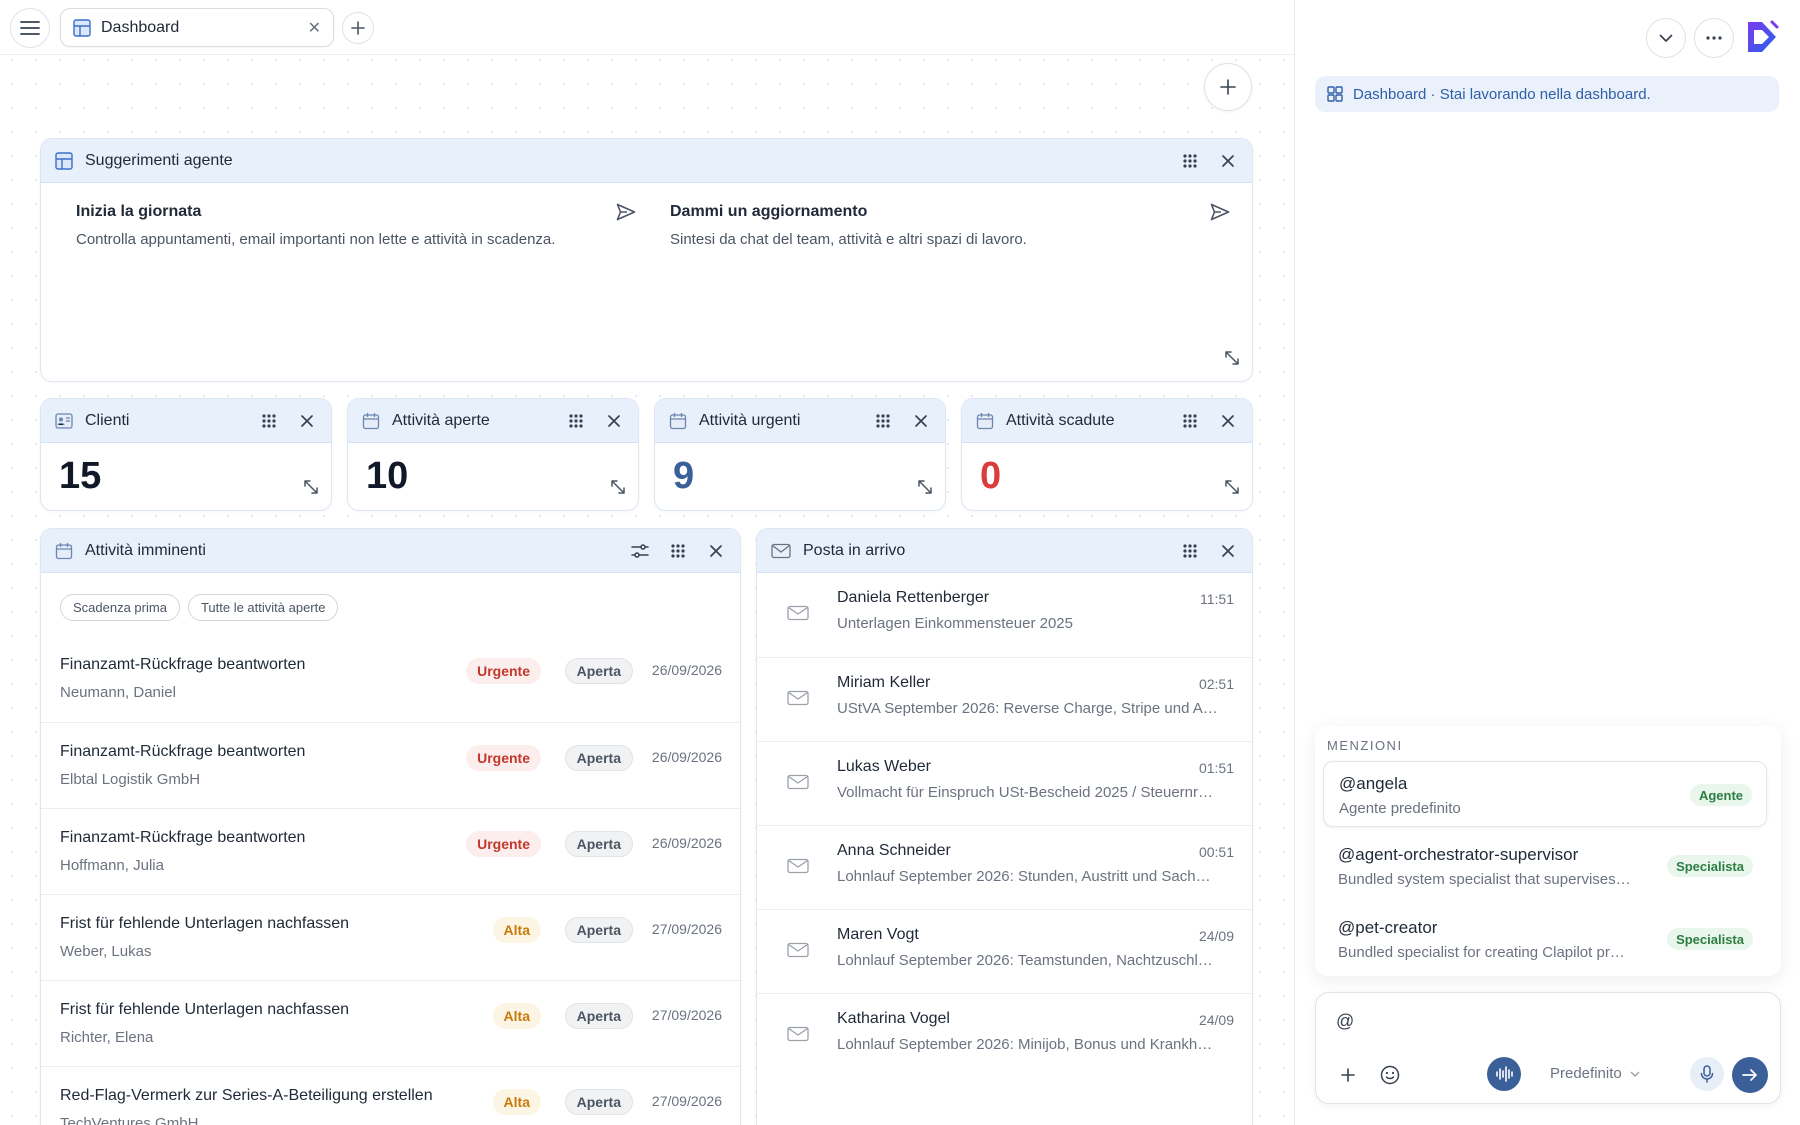  Describe the element at coordinates (263, 607) in the screenshot. I see `filter-chip-all-open: Tutte le attività aperte` at that location.